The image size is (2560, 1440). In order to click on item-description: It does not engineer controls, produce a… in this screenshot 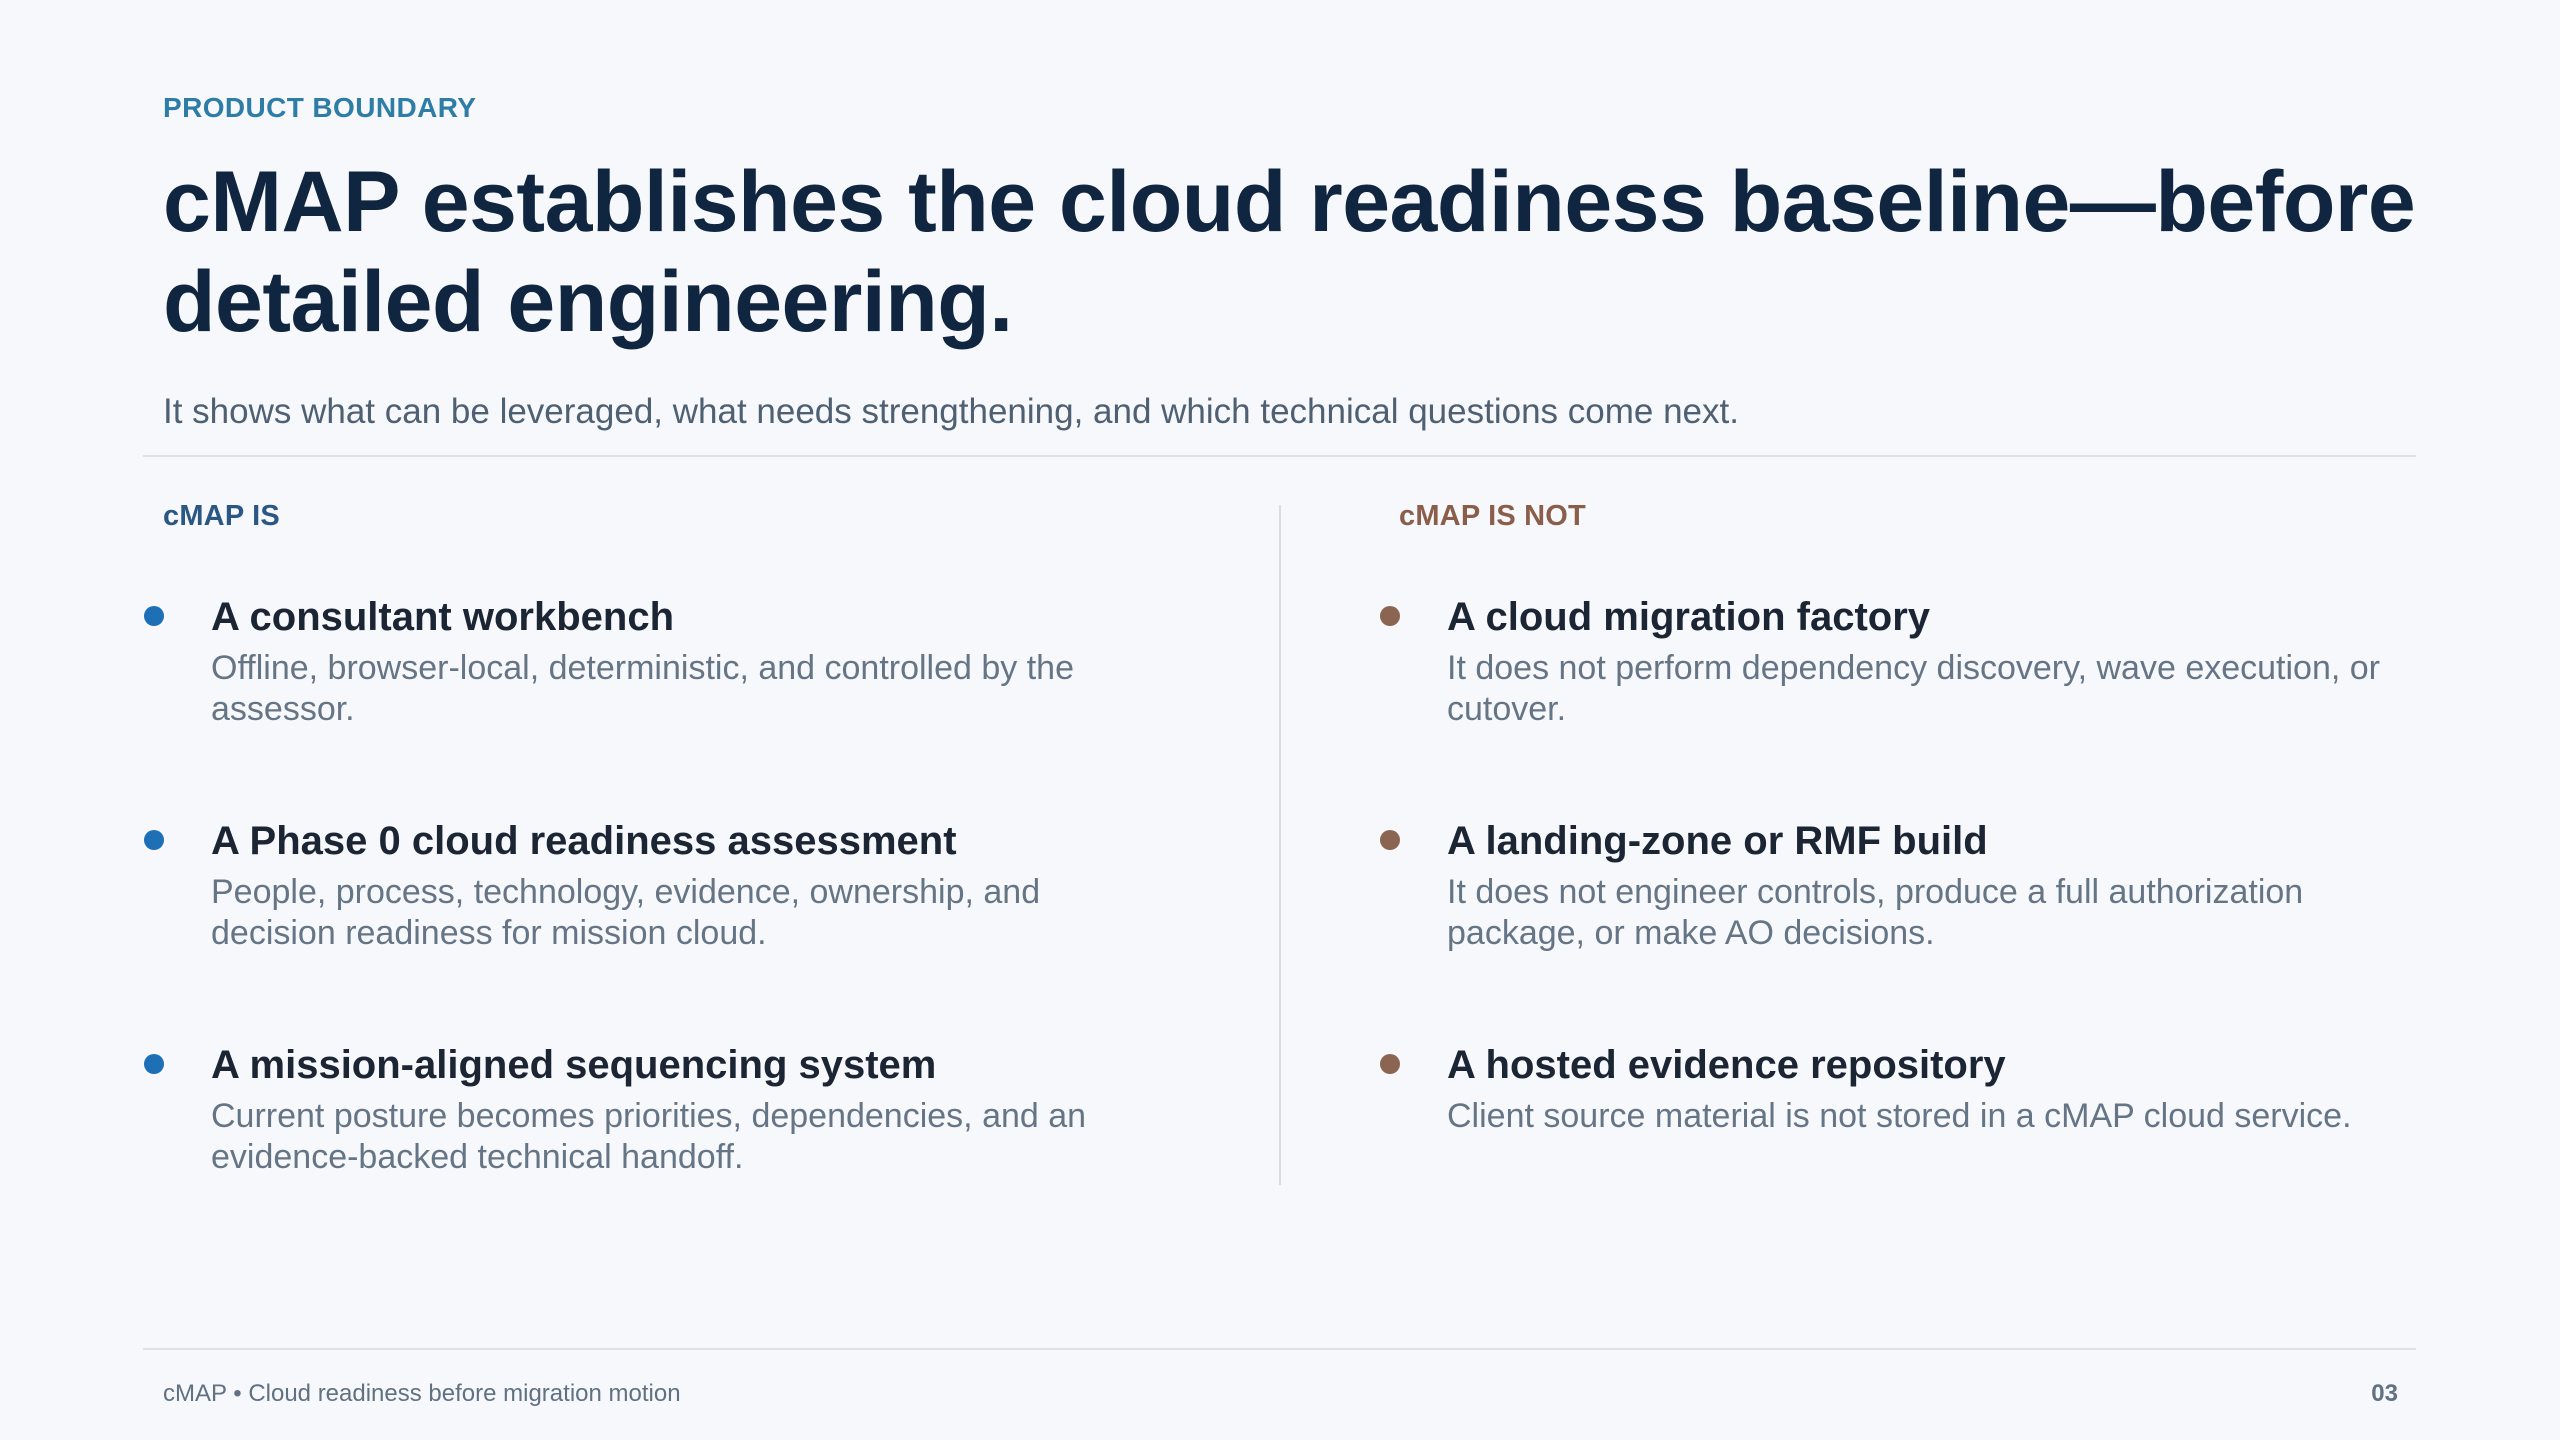, I will do `click(1875, 912)`.